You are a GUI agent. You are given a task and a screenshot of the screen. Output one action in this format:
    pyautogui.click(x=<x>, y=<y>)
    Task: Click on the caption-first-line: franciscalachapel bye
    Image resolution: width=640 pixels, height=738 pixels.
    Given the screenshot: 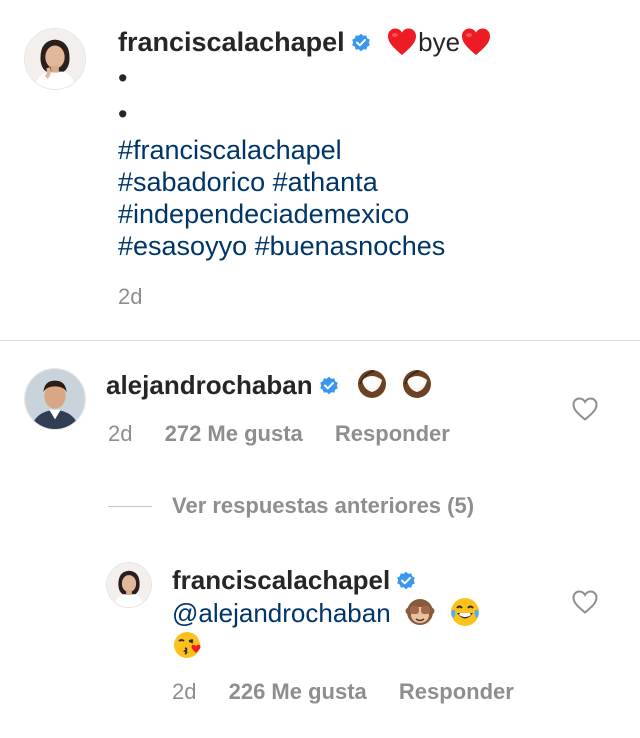 What is the action you would take?
    pyautogui.click(x=368, y=42)
    